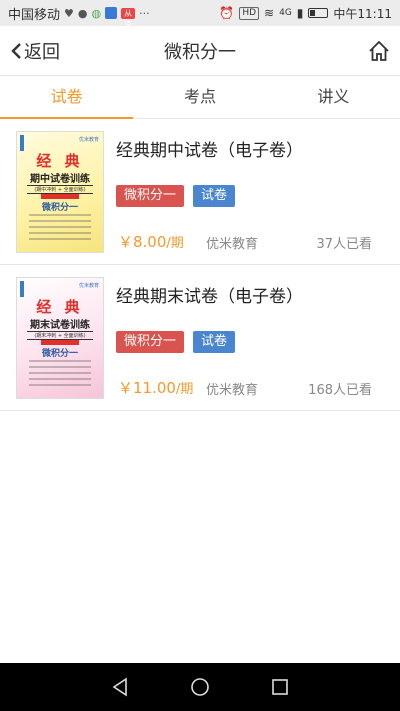  Describe the element at coordinates (16, 51) in the screenshot. I see `chevron-left-icon` at that location.